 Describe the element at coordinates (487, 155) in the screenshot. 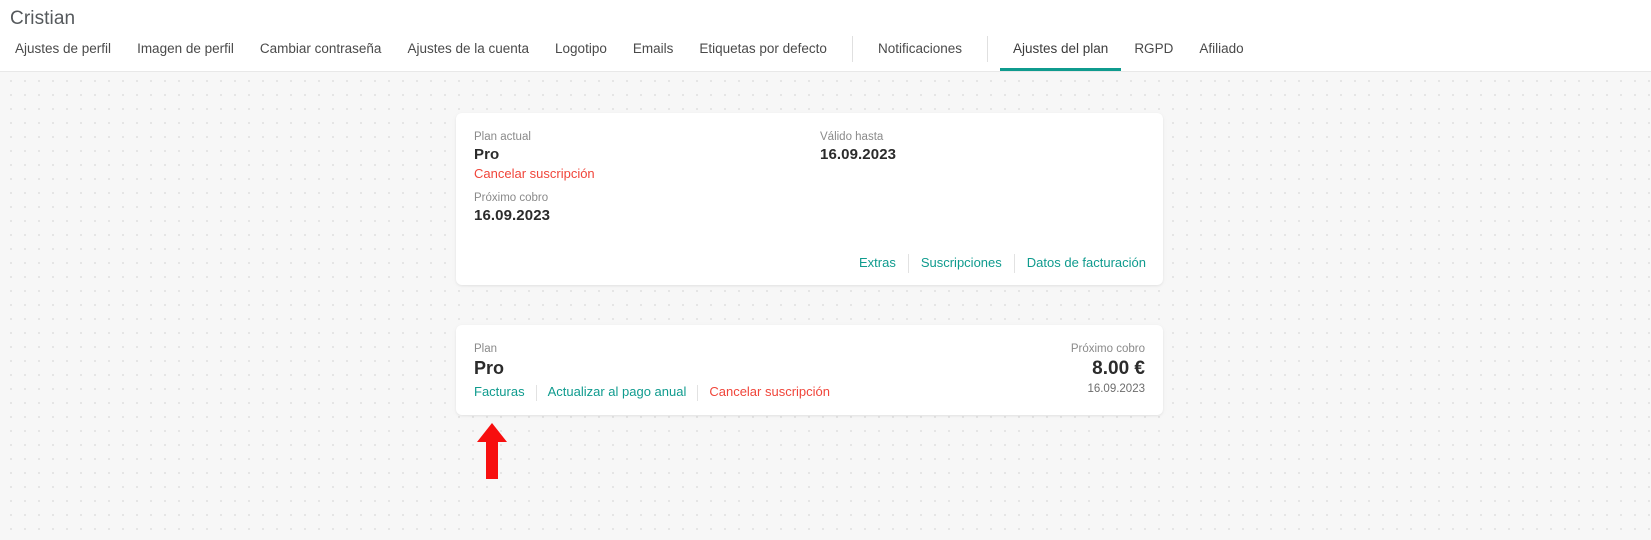

I see `current-plan-value: Pro` at that location.